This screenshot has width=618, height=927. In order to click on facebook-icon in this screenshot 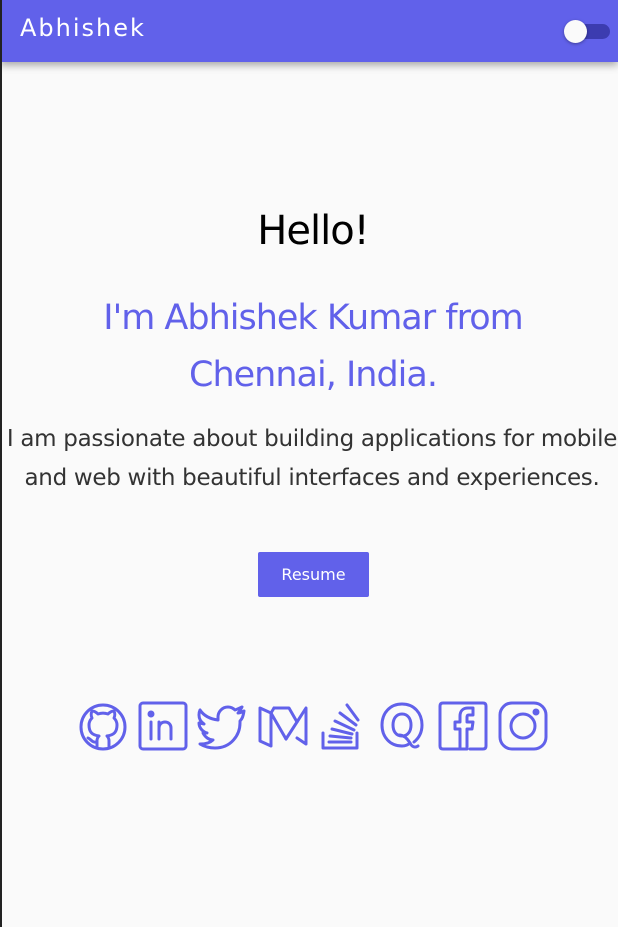, I will do `click(463, 726)`.